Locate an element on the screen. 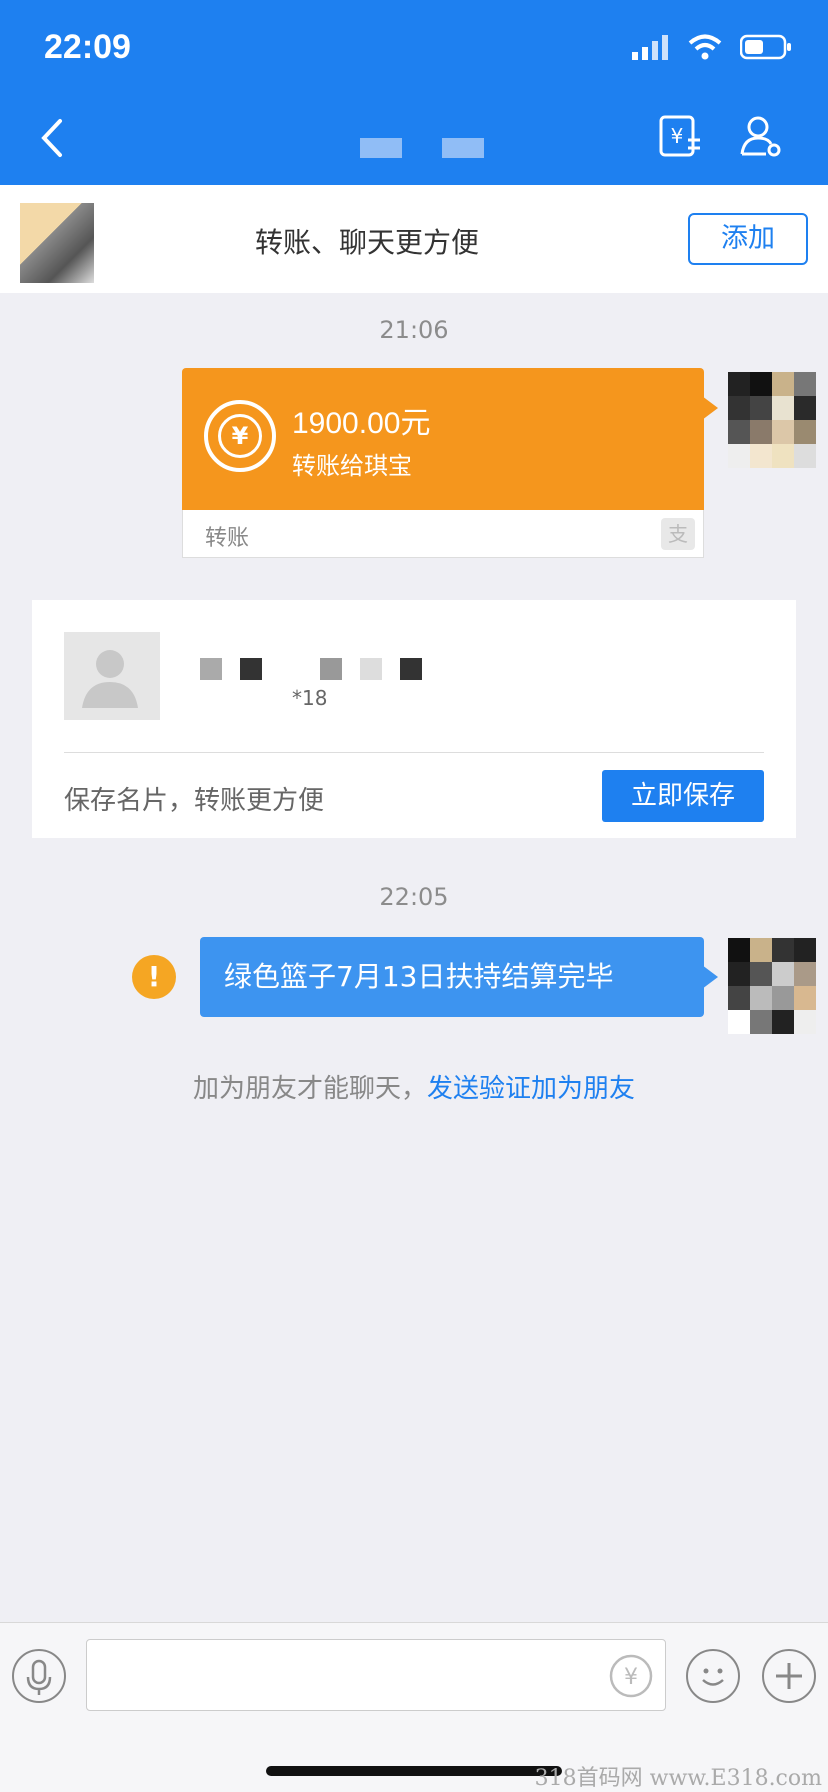  more-button is located at coordinates (789, 1676).